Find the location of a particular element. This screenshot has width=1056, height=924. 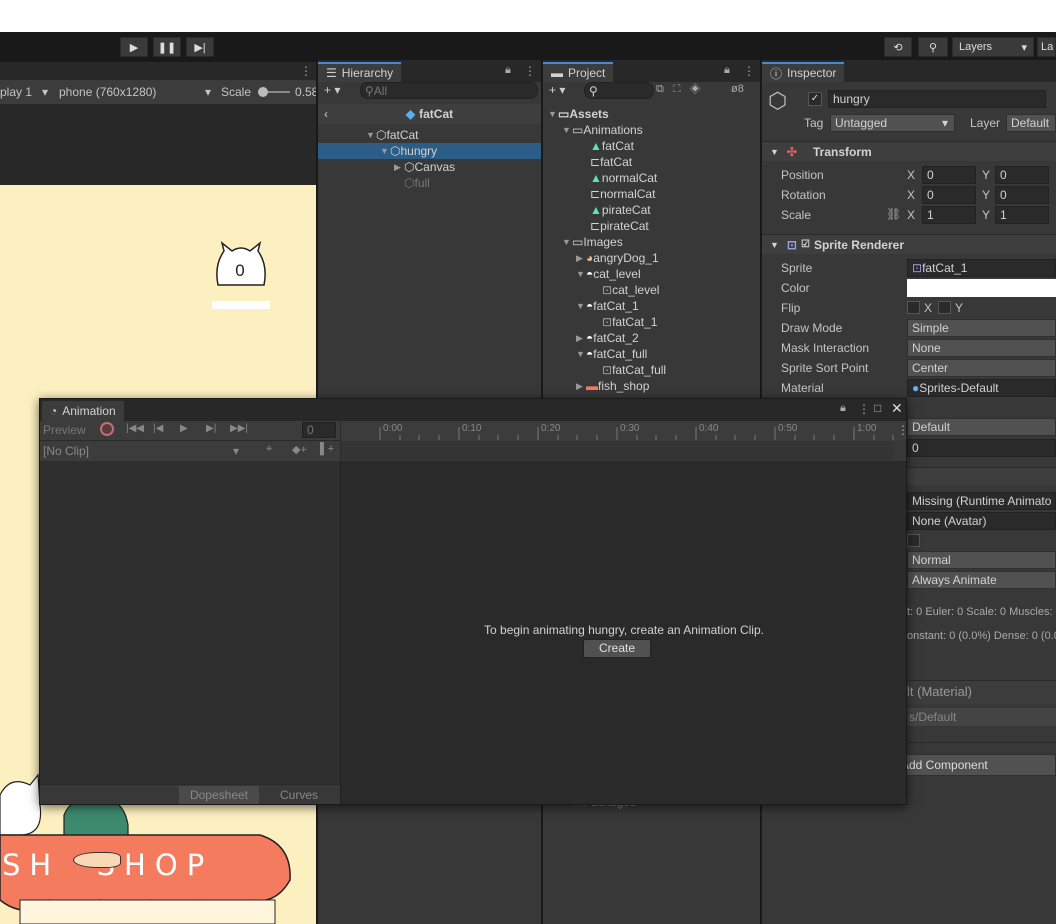

project-asset: ⊏ fatCat is located at coordinates (611, 162).